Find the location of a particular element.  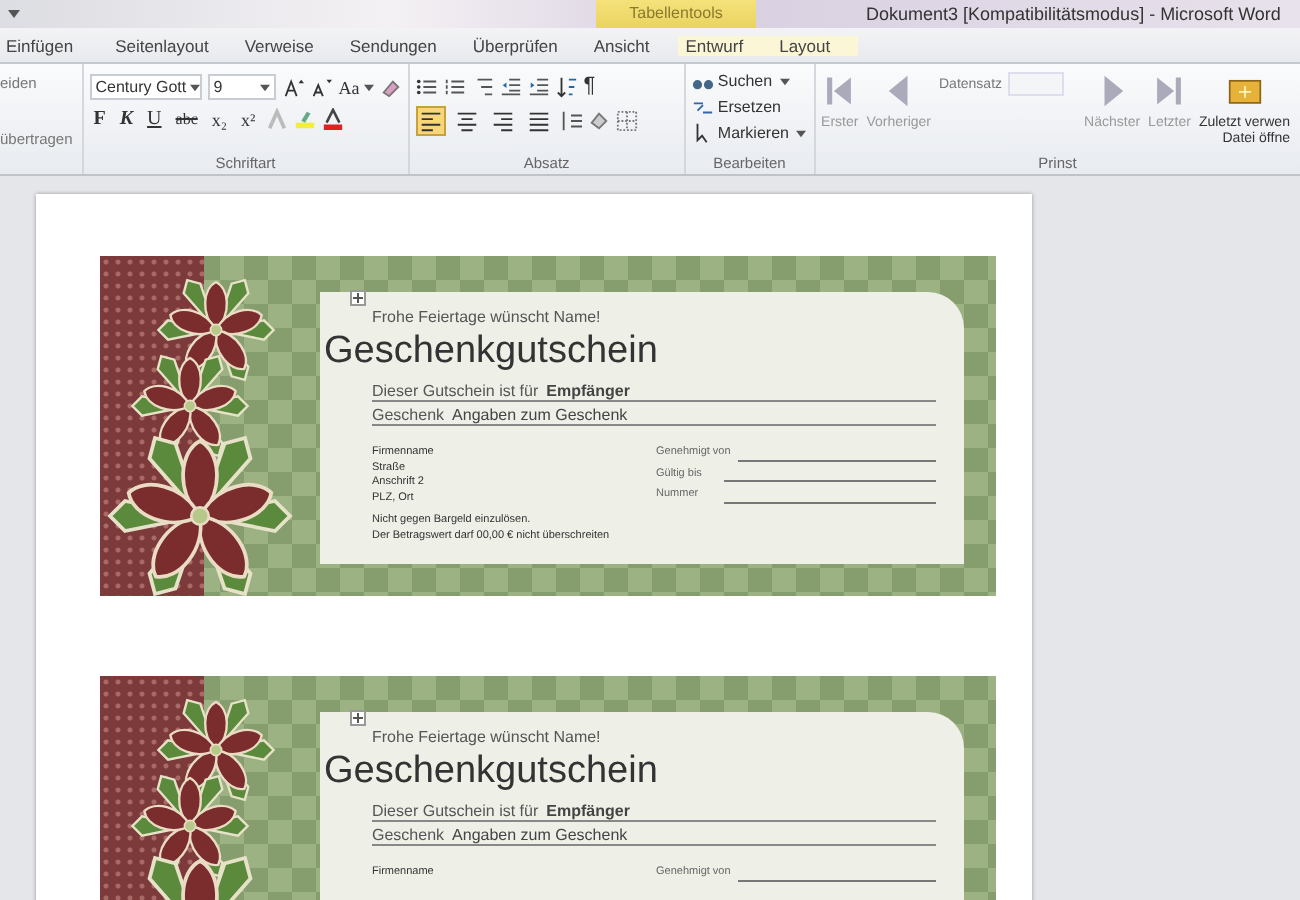

borders-icon is located at coordinates (626, 121).